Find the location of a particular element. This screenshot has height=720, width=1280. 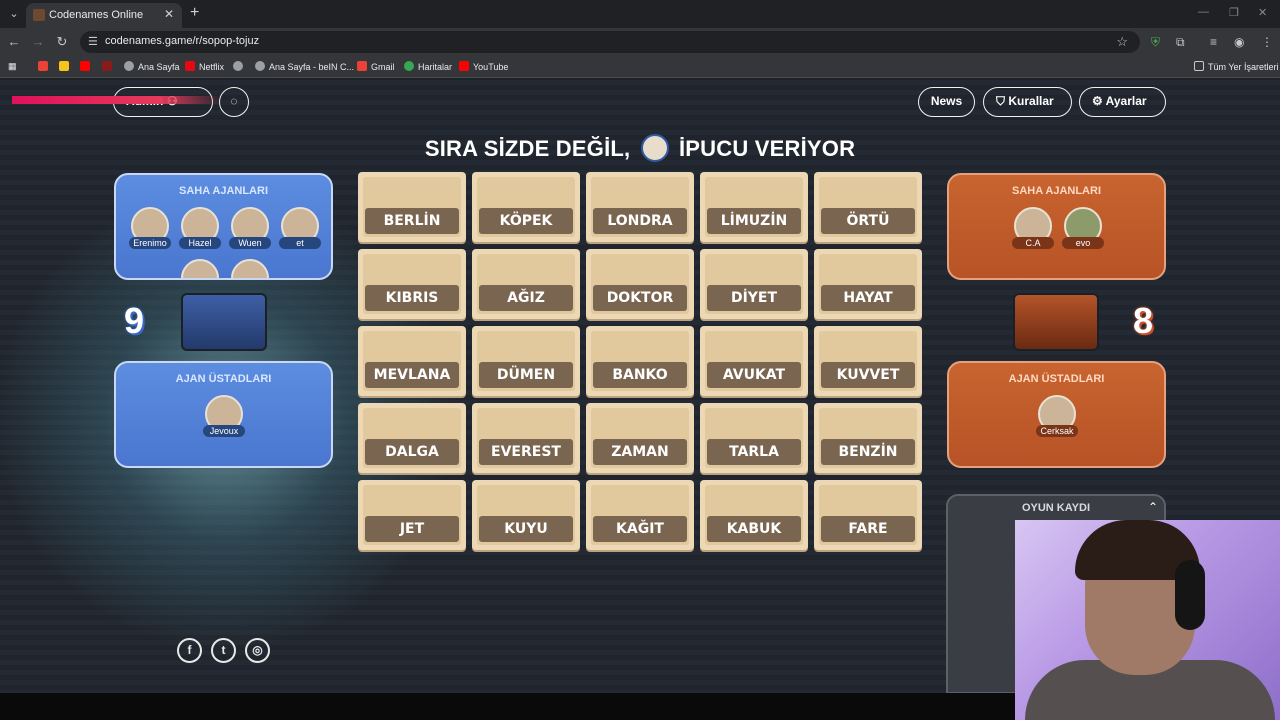

bookmark-netflix: Netflix is located at coordinates (204, 66).